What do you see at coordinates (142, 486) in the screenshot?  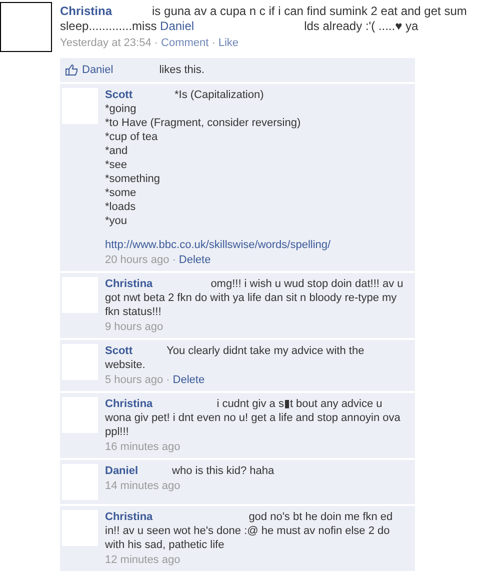 I see `comment-time: 14 minutes ago` at bounding box center [142, 486].